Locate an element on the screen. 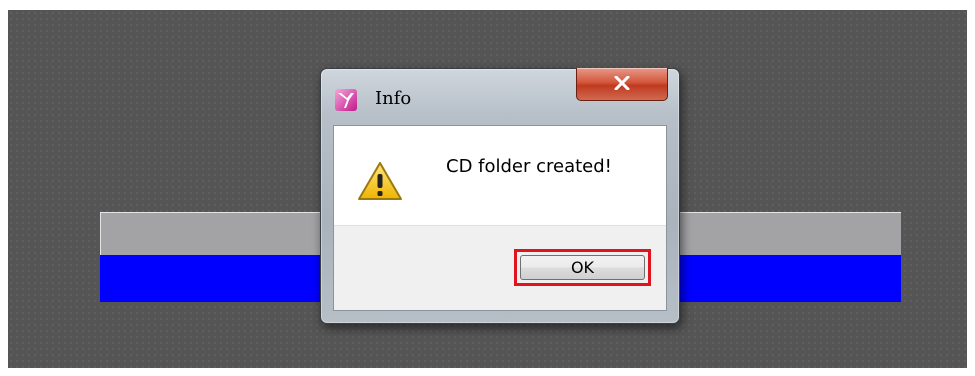  message-area: CD folder created! is located at coordinates (500, 176).